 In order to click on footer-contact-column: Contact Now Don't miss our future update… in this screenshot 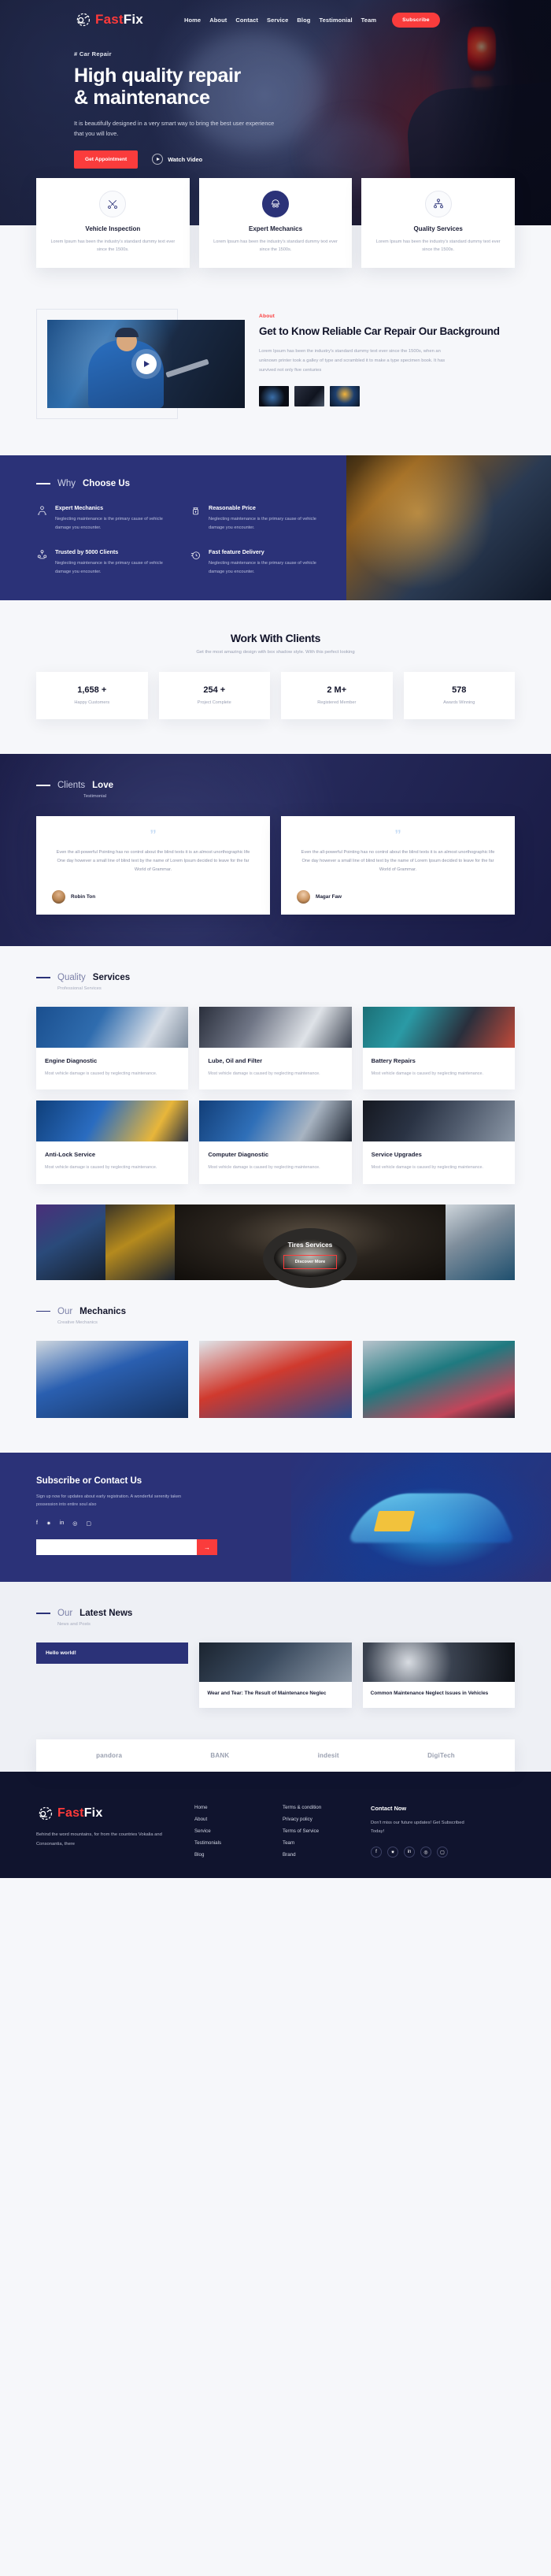, I will do `click(443, 1831)`.